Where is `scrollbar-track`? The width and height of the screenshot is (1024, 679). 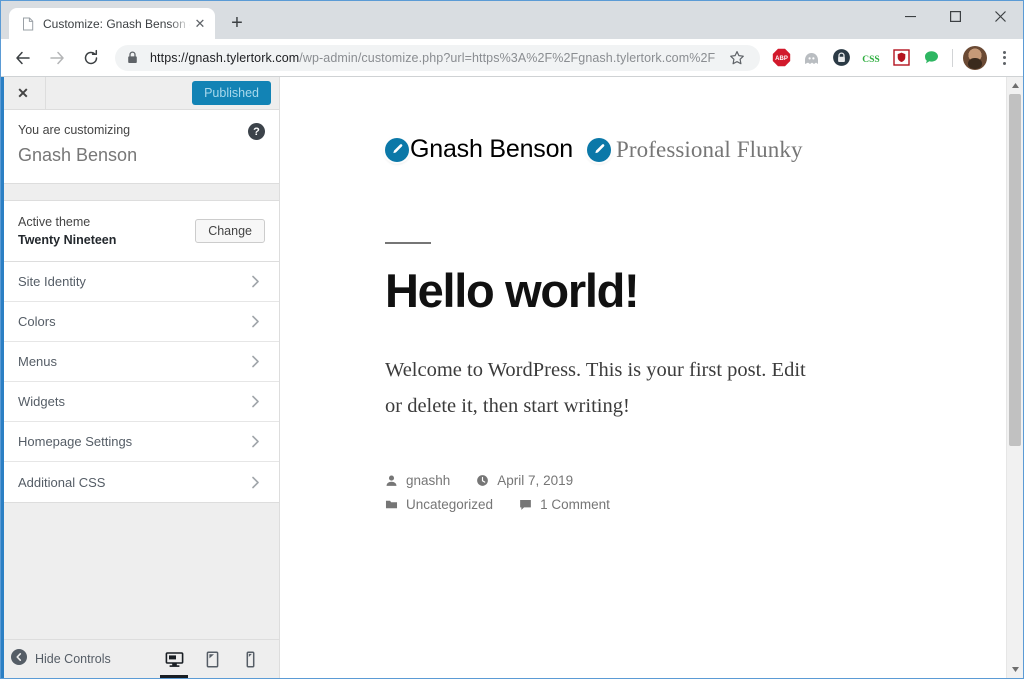
scrollbar-track is located at coordinates (1015, 377).